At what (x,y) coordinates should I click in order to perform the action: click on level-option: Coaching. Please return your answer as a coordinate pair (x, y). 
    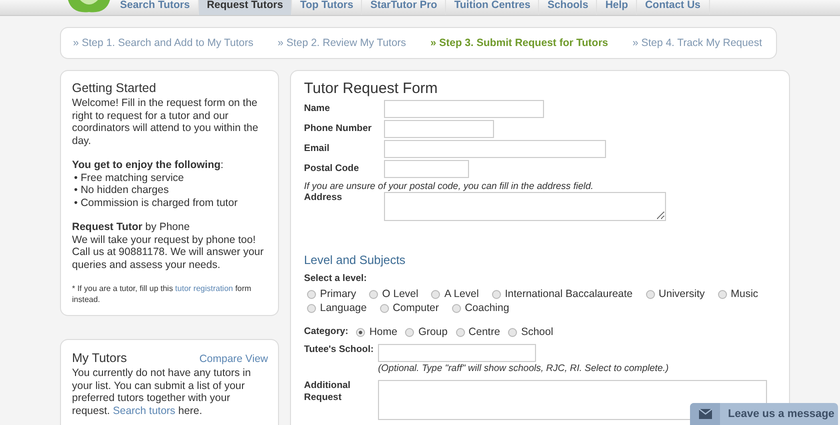
    Looking at the image, I should click on (481, 308).